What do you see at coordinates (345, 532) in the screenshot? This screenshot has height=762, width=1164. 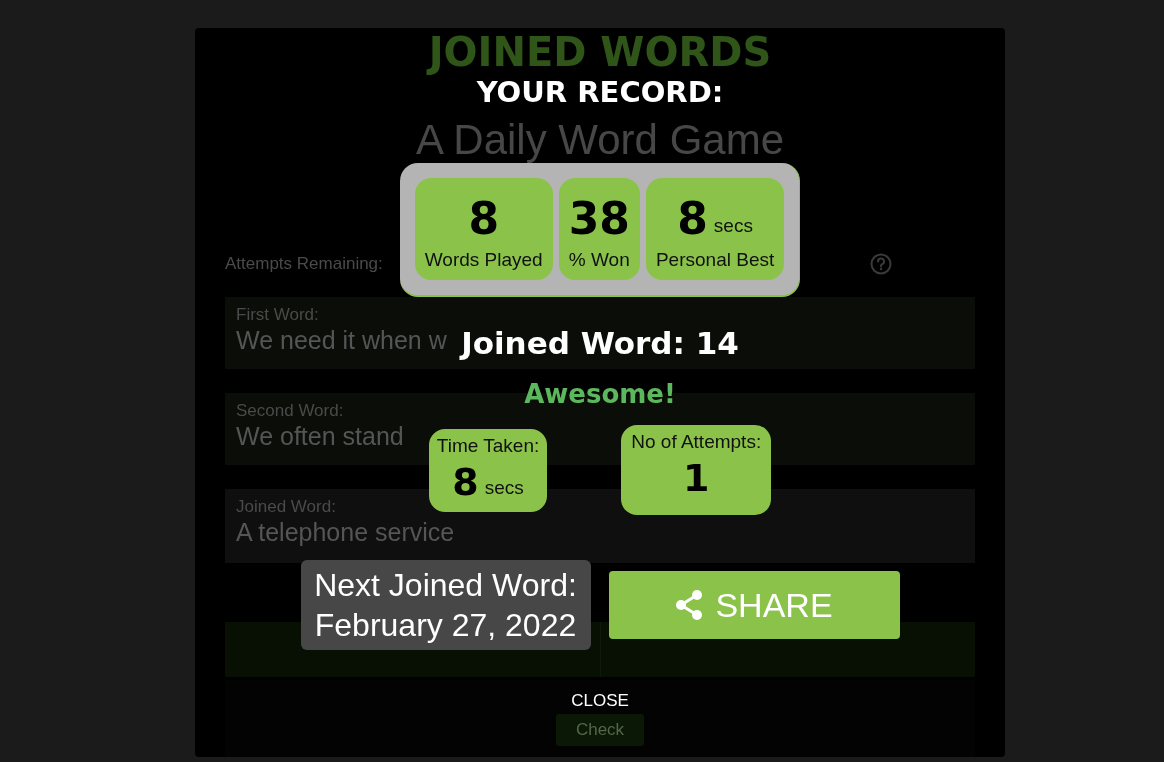 I see `clue-text: A telephone service` at bounding box center [345, 532].